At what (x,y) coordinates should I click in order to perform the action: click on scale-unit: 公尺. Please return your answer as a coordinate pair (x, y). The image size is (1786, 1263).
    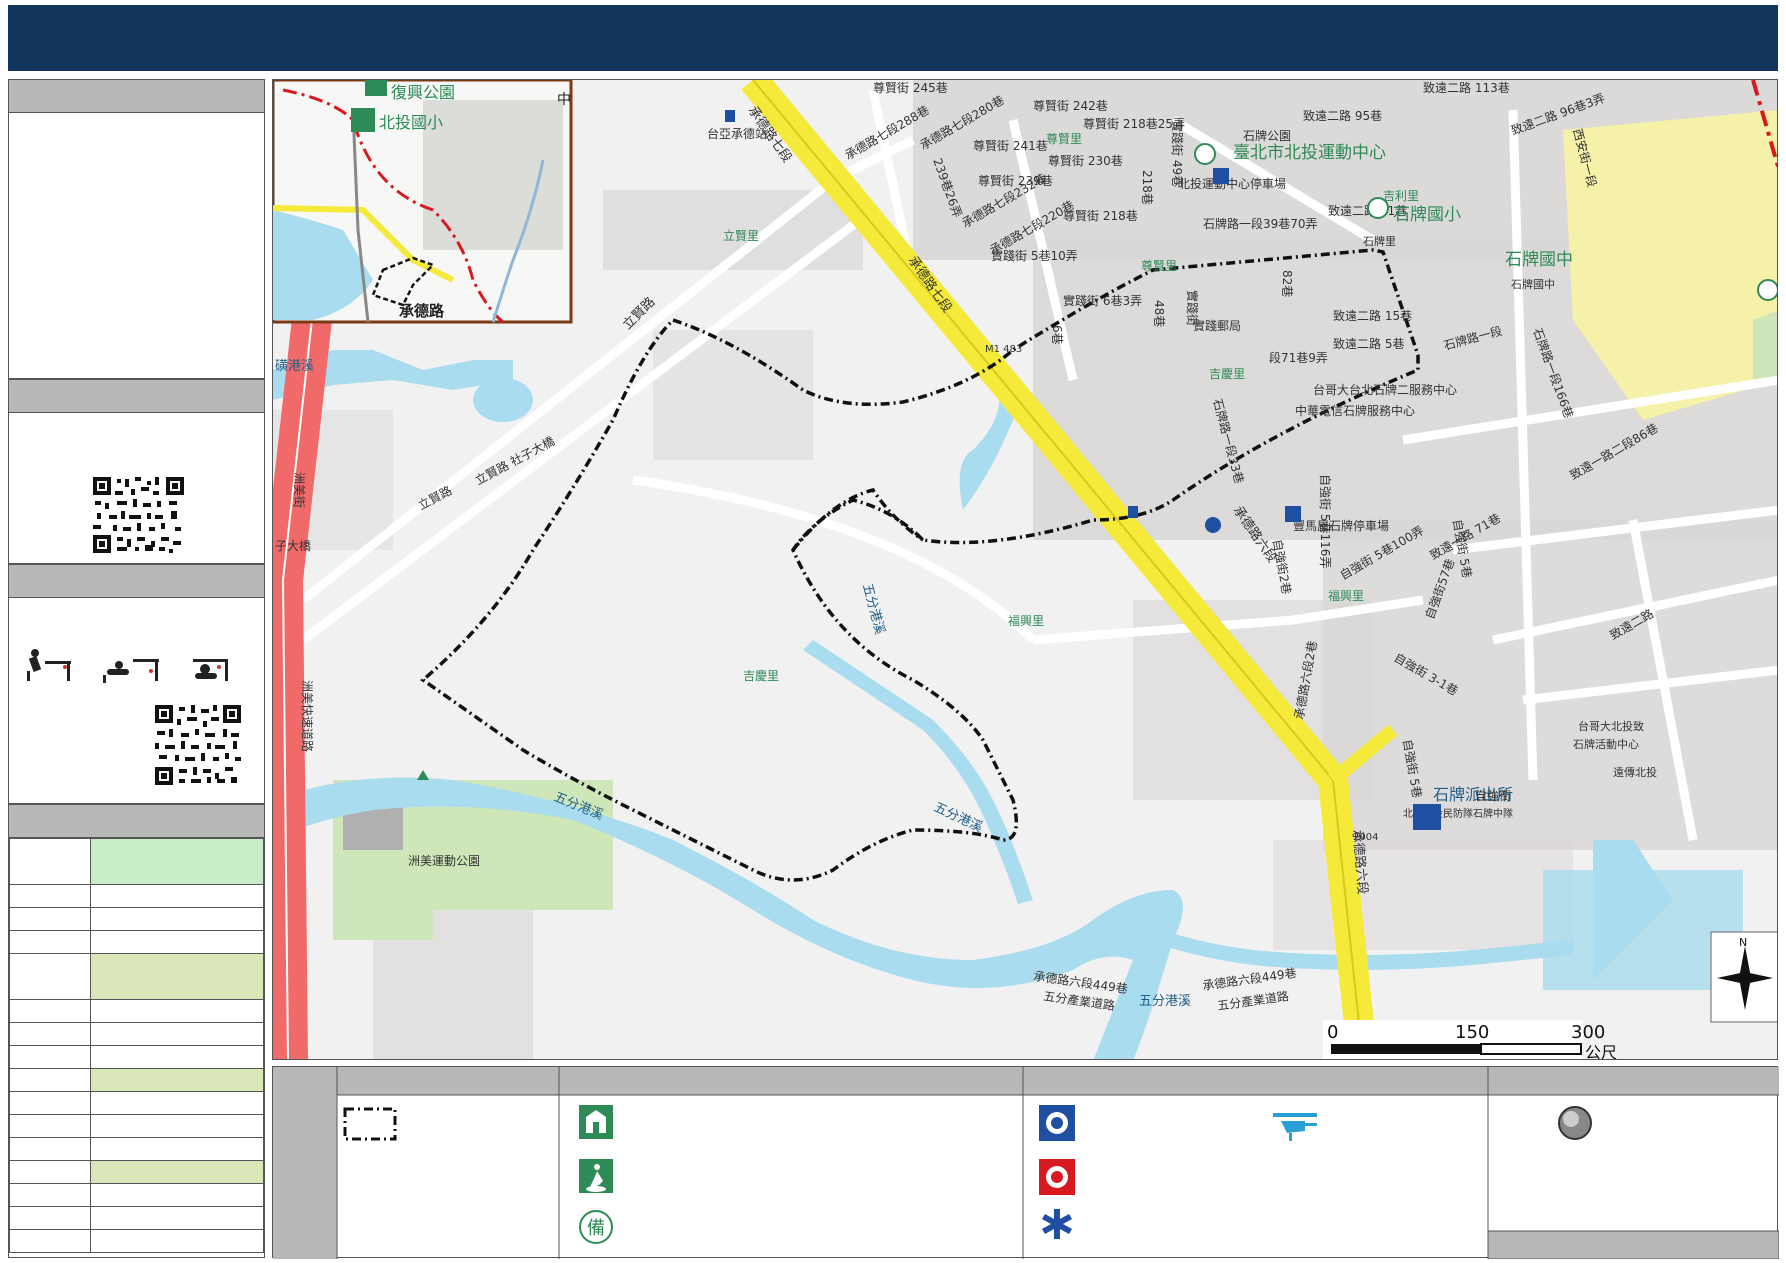
    Looking at the image, I should click on (1601, 1051).